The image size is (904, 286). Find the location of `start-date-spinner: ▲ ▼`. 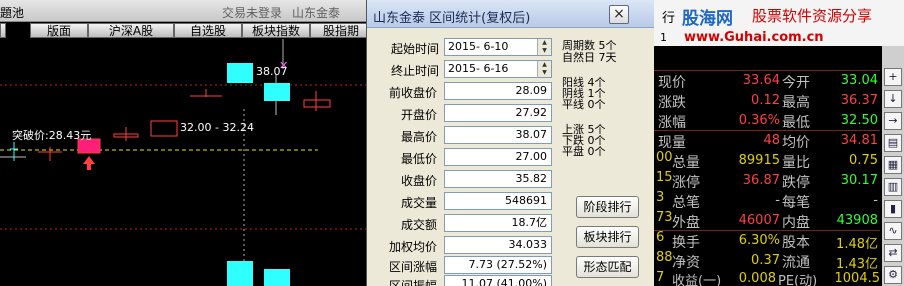

start-date-spinner: ▲ ▼ is located at coordinates (544, 47).